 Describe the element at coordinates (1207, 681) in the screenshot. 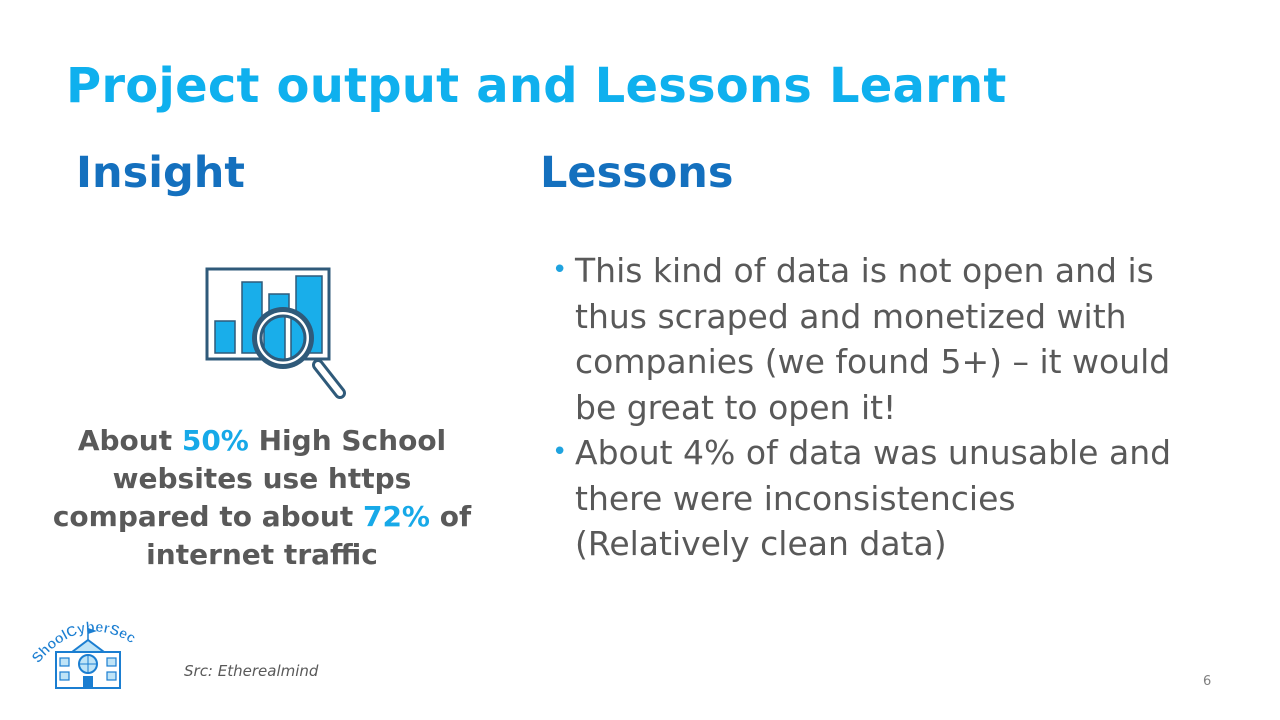

I see `page-number: 6` at that location.